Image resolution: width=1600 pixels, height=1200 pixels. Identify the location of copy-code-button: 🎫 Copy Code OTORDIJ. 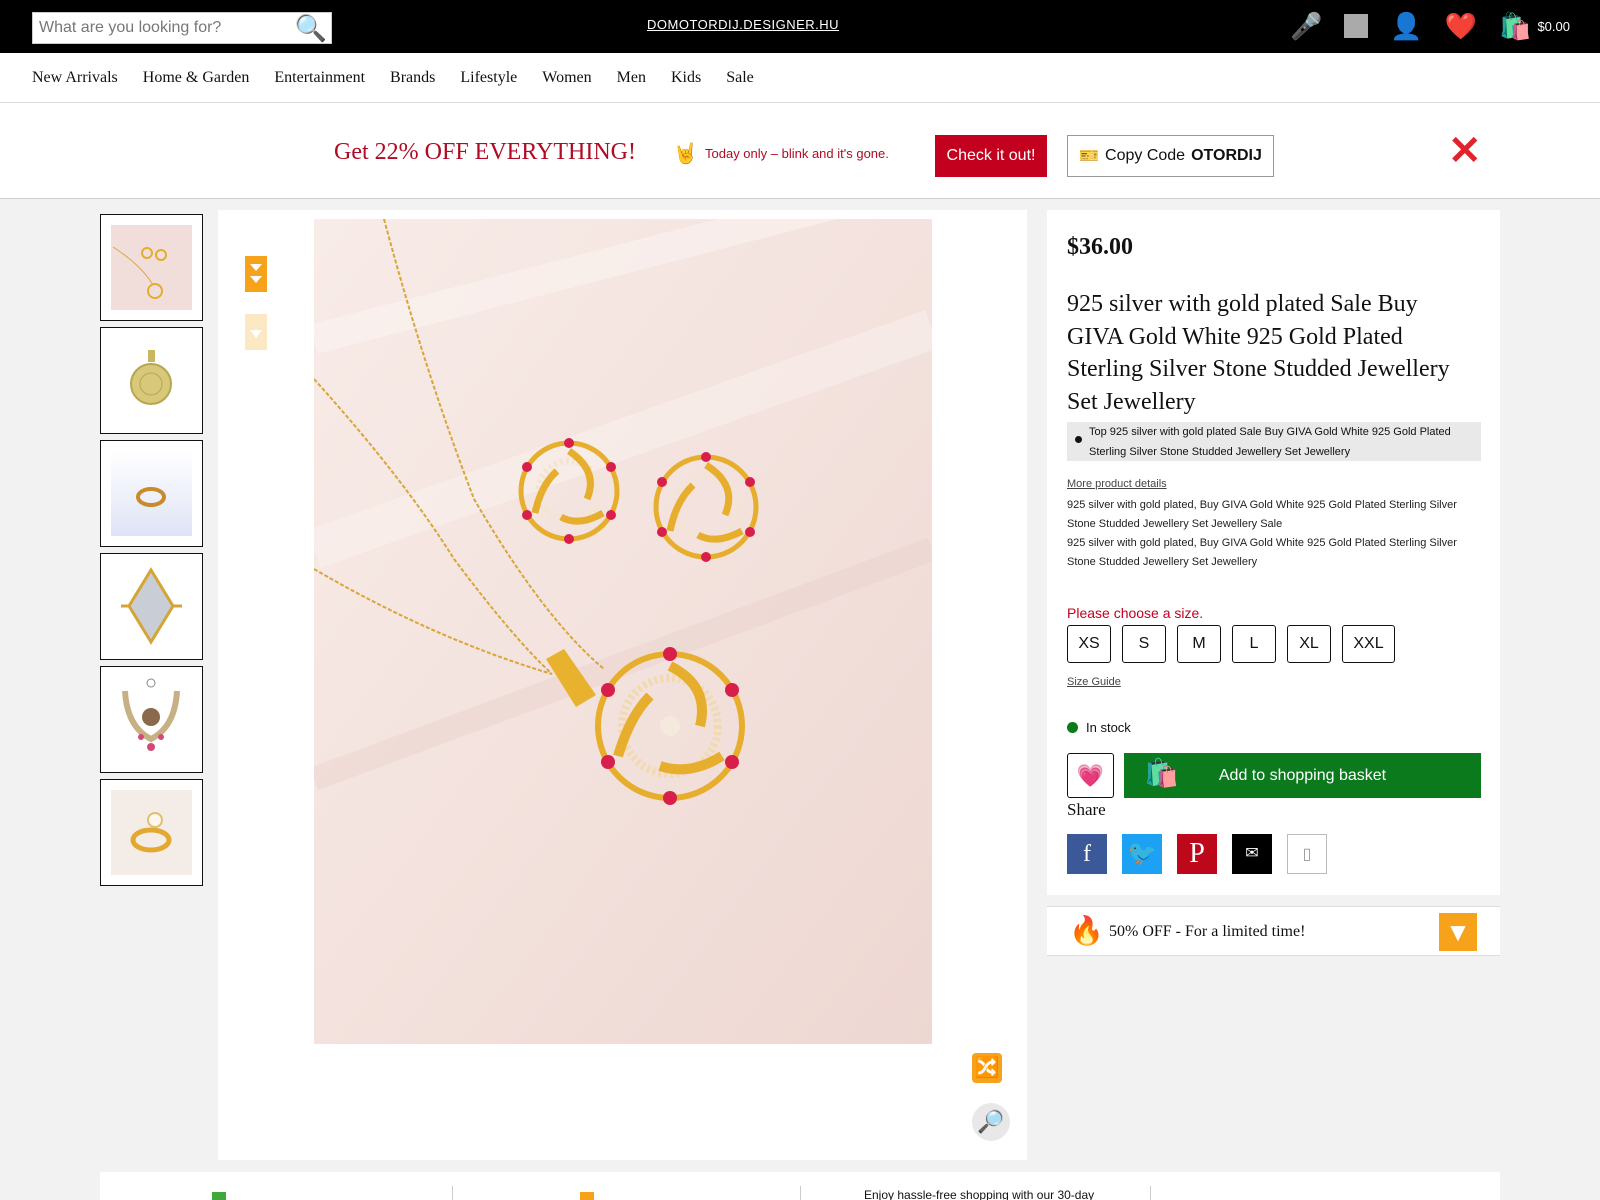
(1170, 156).